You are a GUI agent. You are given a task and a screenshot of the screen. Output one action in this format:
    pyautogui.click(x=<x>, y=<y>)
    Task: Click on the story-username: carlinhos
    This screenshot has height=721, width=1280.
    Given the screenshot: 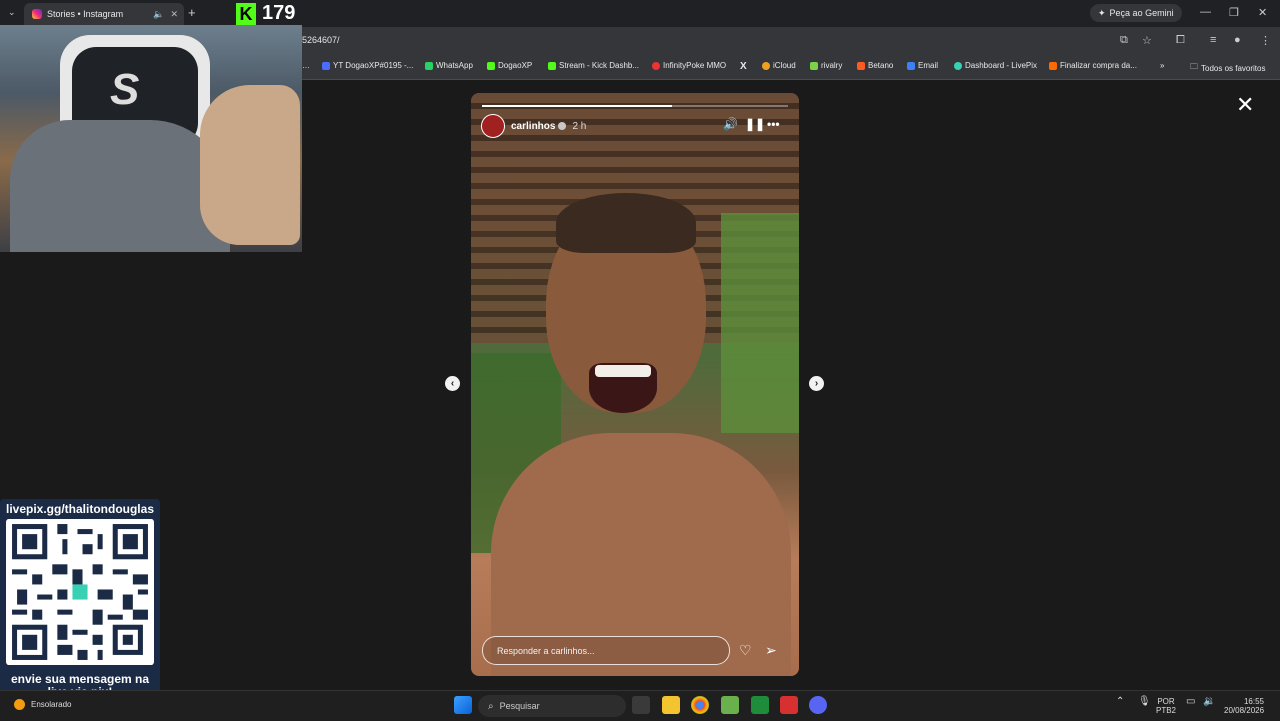 What is the action you would take?
    pyautogui.click(x=533, y=126)
    